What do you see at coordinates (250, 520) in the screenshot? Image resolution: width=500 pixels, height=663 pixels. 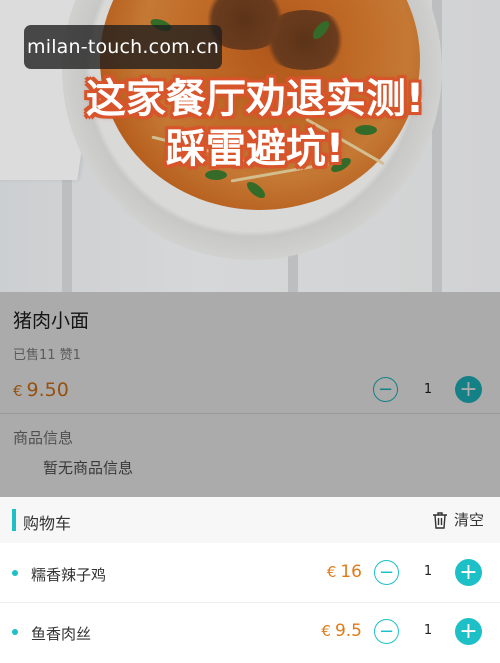 I see `cart-header: 购物车 清空` at bounding box center [250, 520].